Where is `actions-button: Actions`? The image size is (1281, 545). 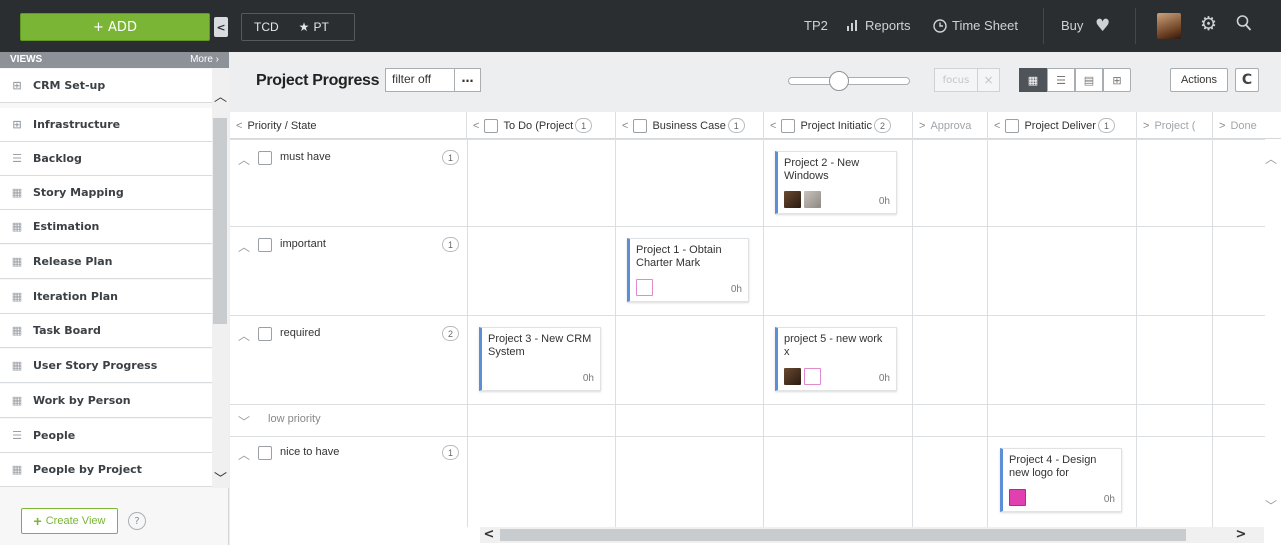
actions-button: Actions is located at coordinates (1199, 80).